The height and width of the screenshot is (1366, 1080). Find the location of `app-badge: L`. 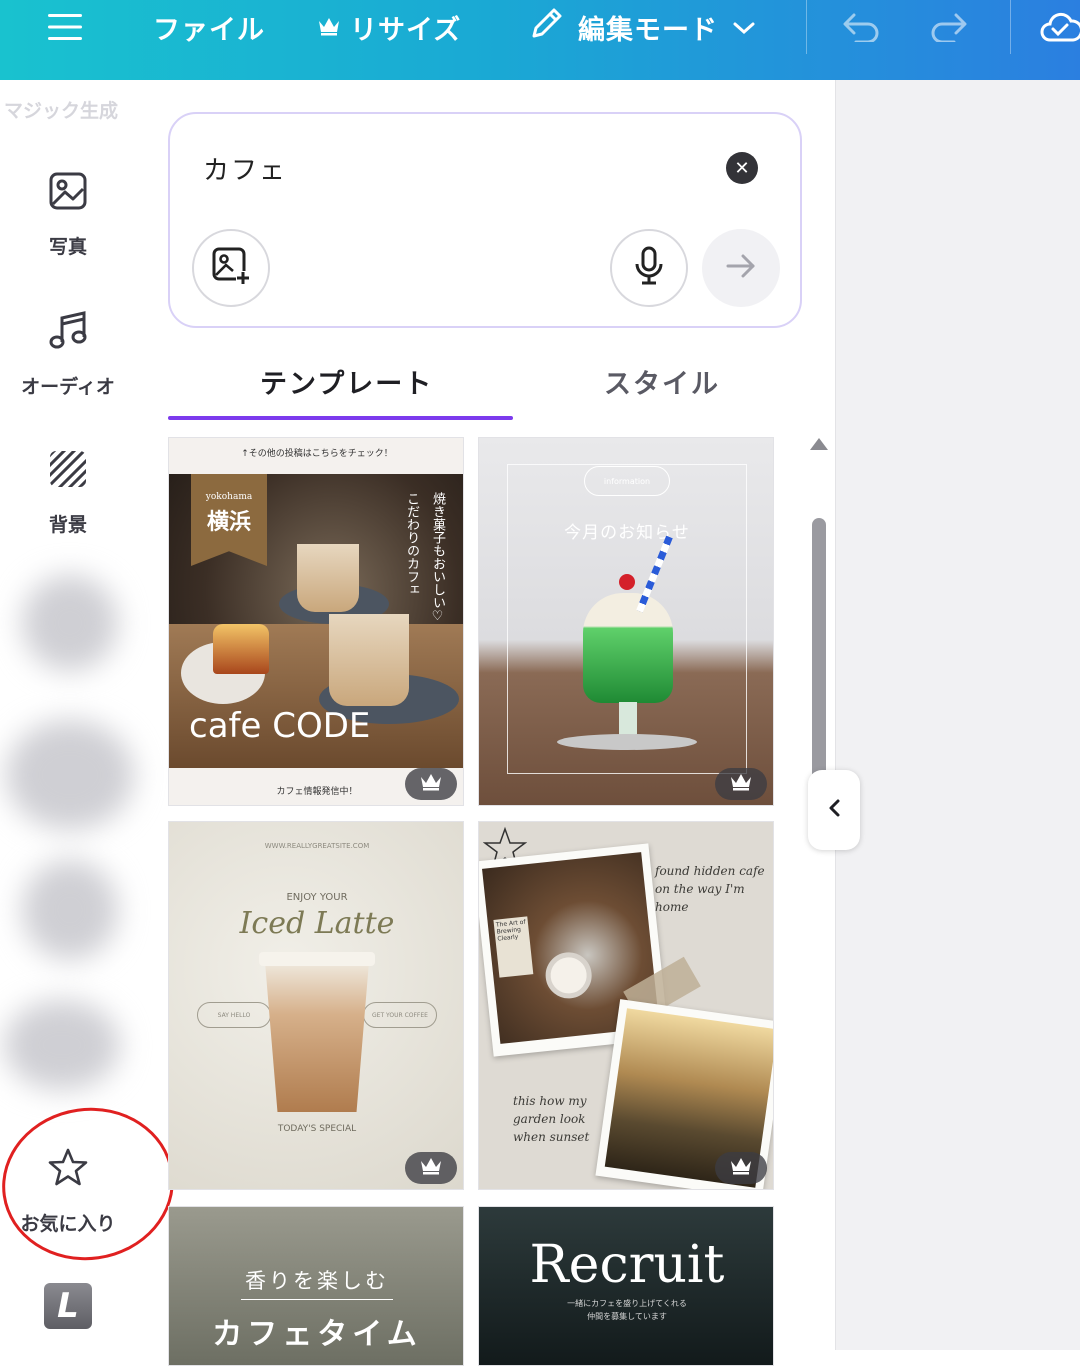

app-badge: L is located at coordinates (68, 1306).